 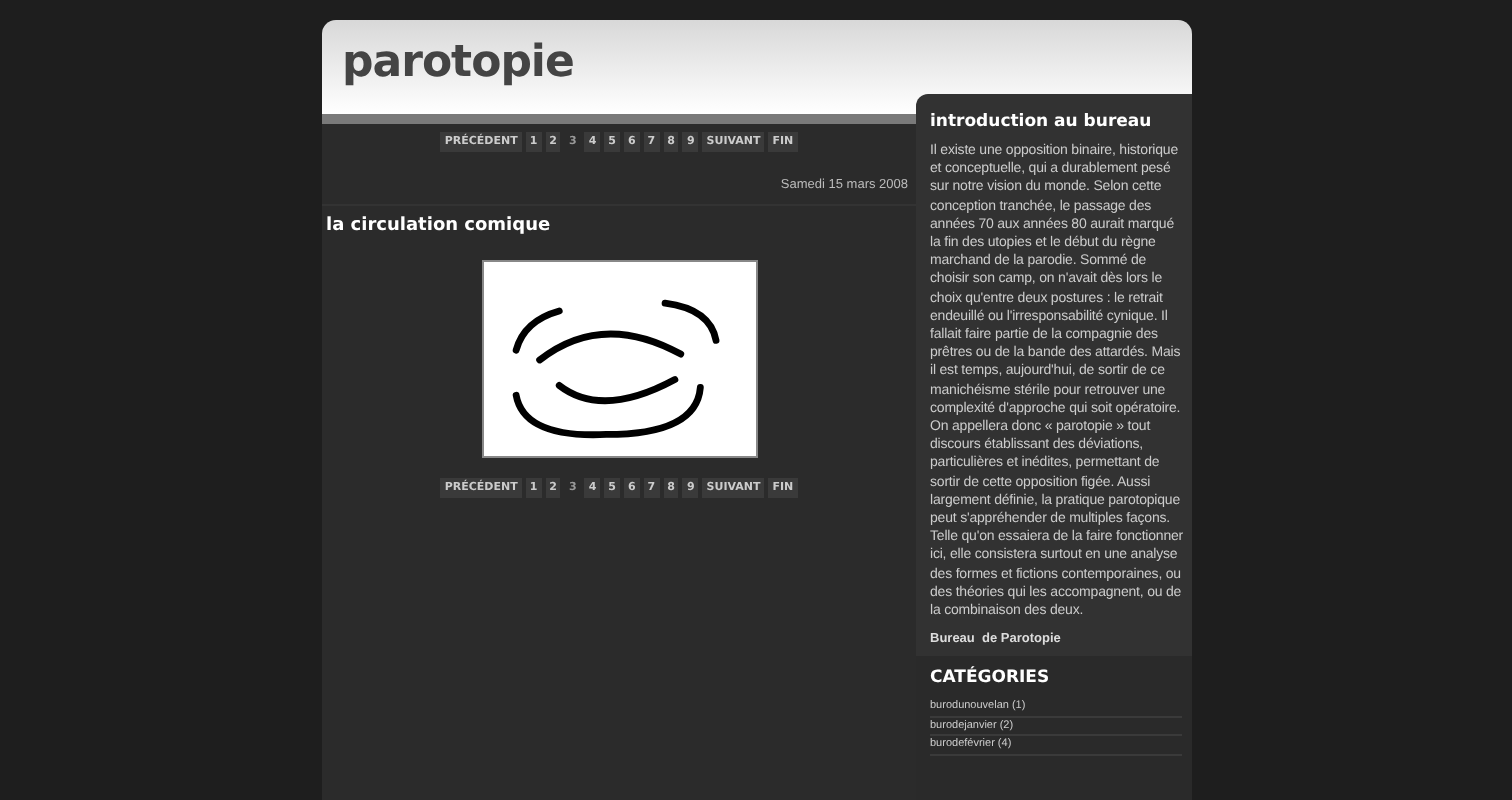 What do you see at coordinates (619, 233) in the screenshot?
I see `post-title: la circulation comique` at bounding box center [619, 233].